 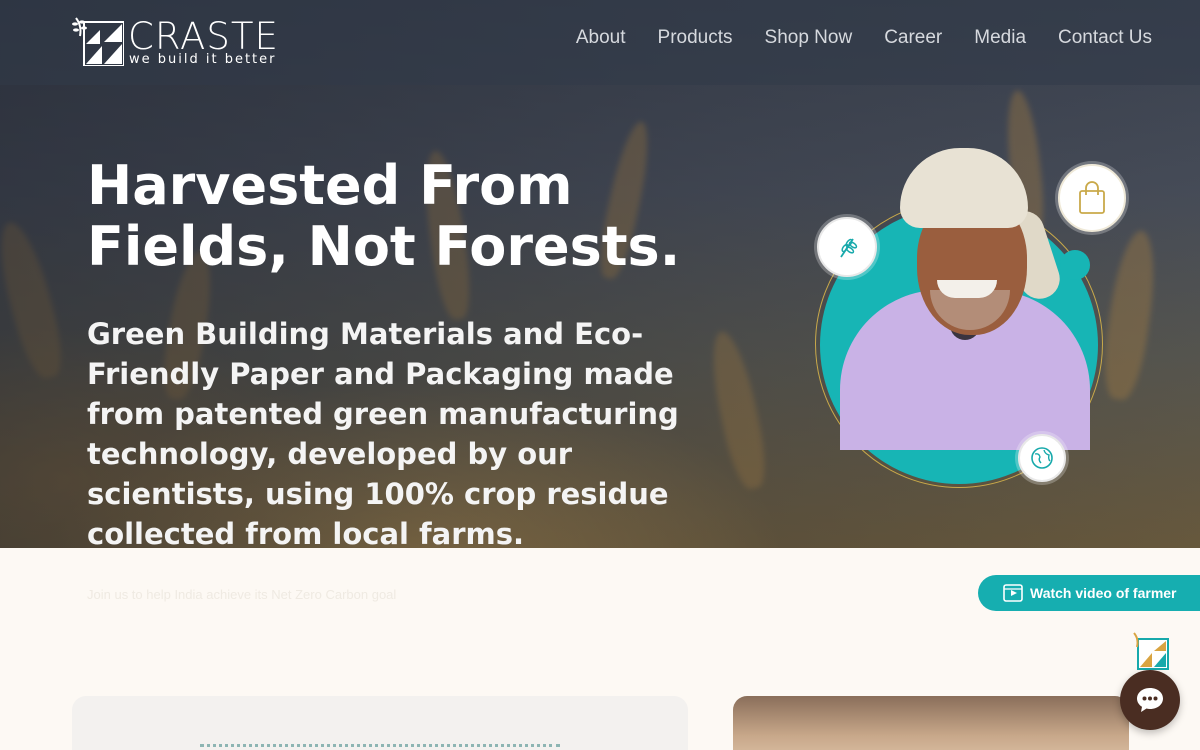 I want to click on chat-button, so click(x=1150, y=700).